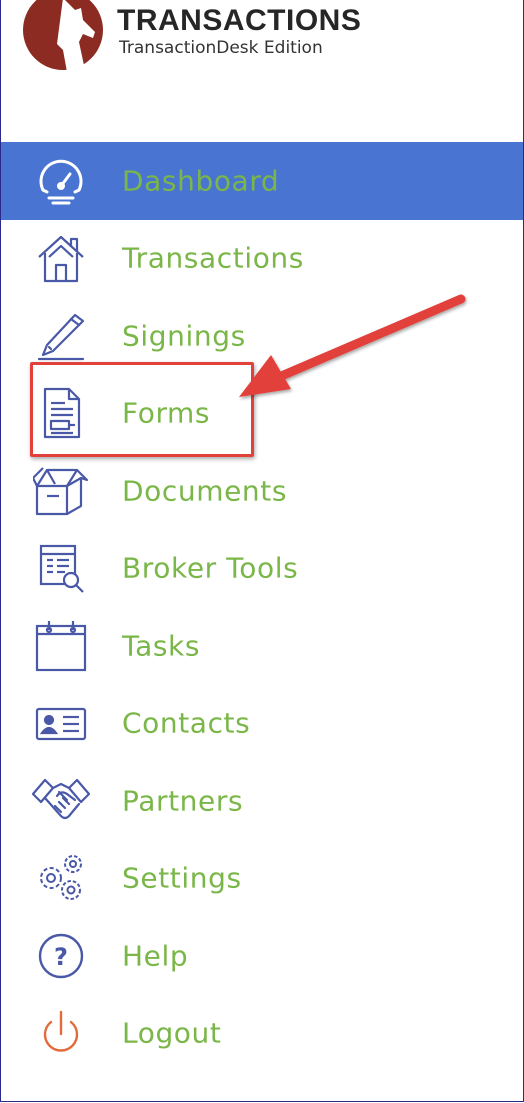  What do you see at coordinates (213, 258) in the screenshot?
I see `sidebar-item-label: Transactions` at bounding box center [213, 258].